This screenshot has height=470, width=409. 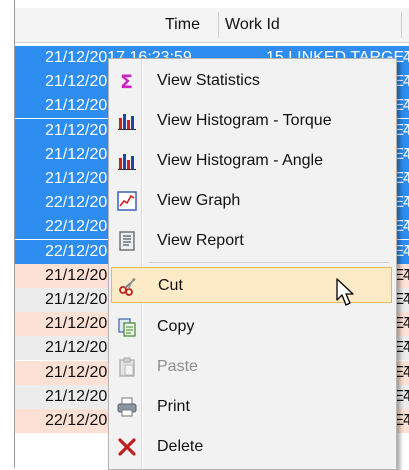 What do you see at coordinates (127, 327) in the screenshot?
I see `copy-icon` at bounding box center [127, 327].